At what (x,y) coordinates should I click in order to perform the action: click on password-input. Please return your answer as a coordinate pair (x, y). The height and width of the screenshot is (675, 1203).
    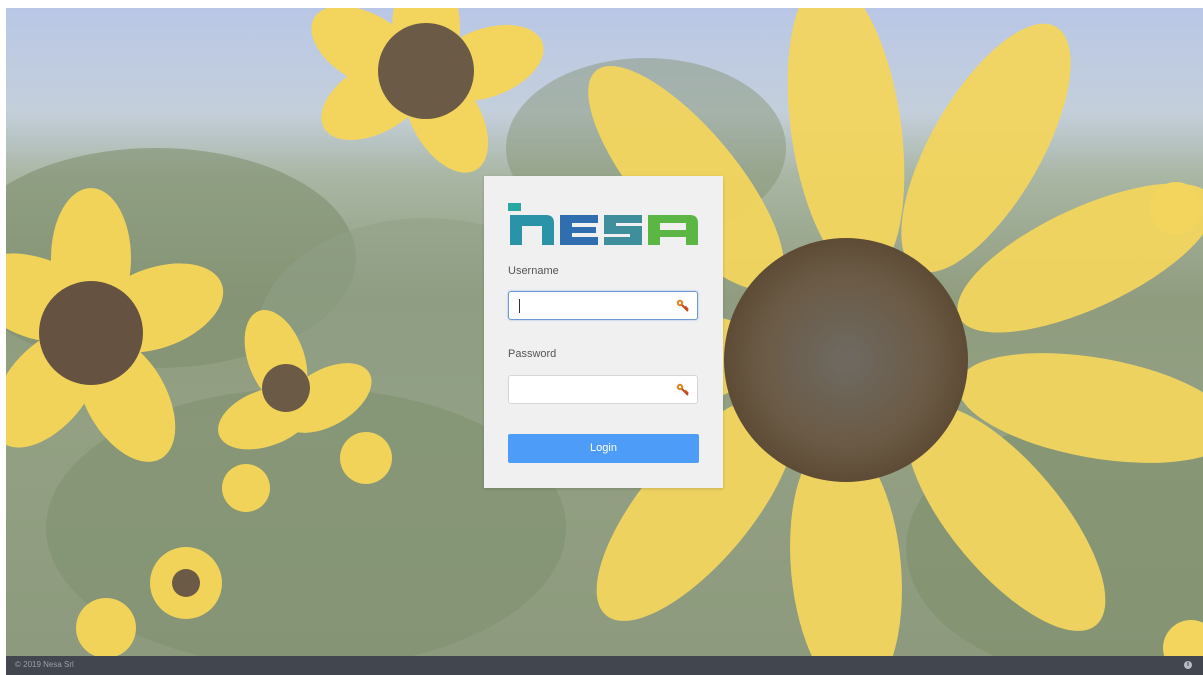
    Looking at the image, I should click on (597, 389).